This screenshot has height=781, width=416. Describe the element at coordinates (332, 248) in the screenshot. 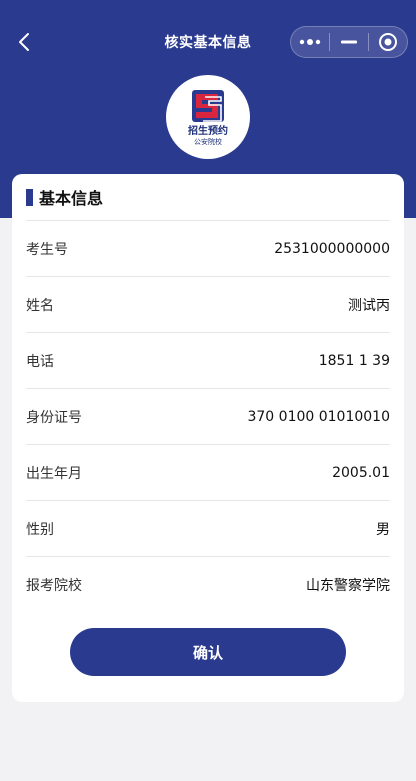

I see `row-value: 2531000000000` at that location.